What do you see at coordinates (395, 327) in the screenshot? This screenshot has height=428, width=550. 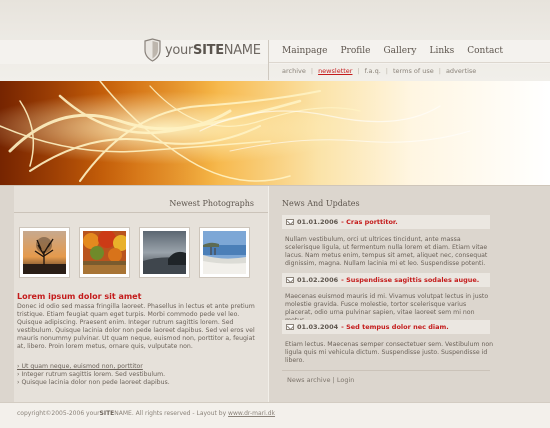 I see `news-headline: - Sed tempus dolor nec diam.` at bounding box center [395, 327].